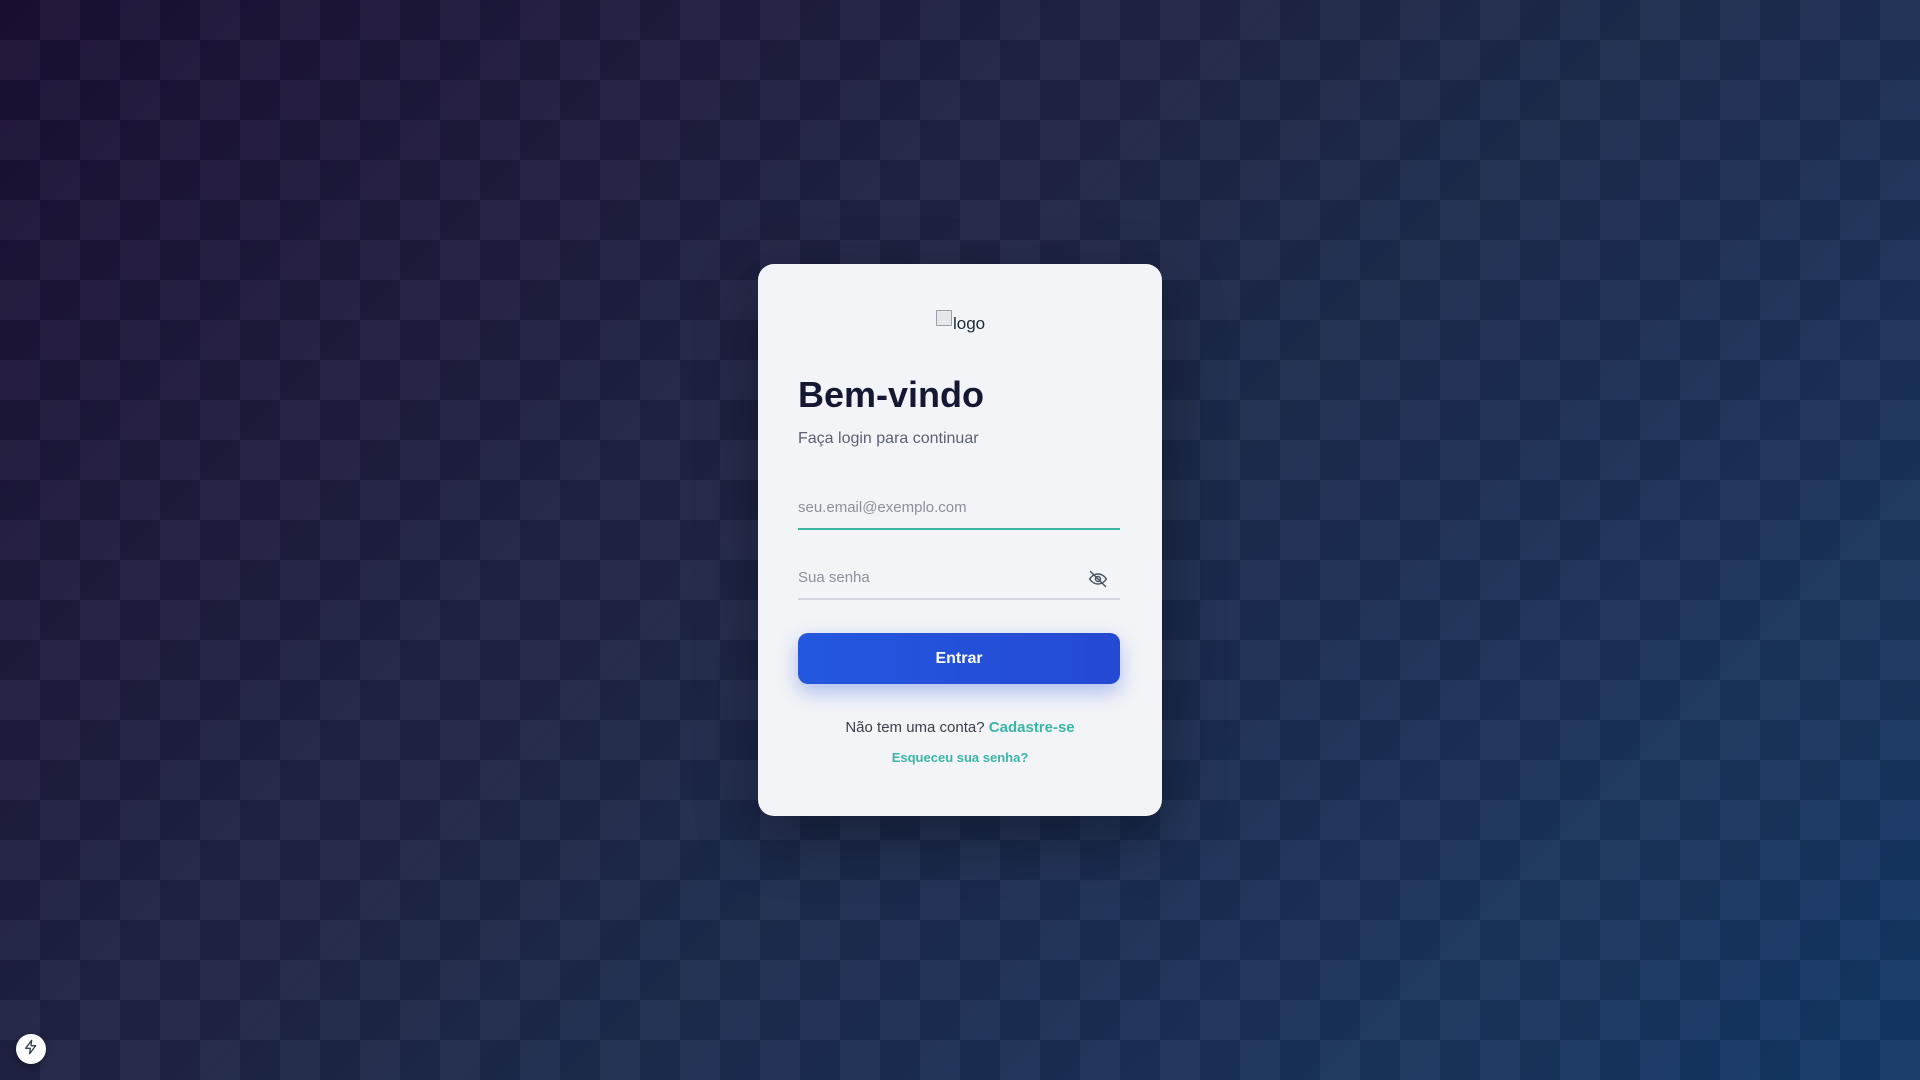  I want to click on email-field, so click(959, 507).